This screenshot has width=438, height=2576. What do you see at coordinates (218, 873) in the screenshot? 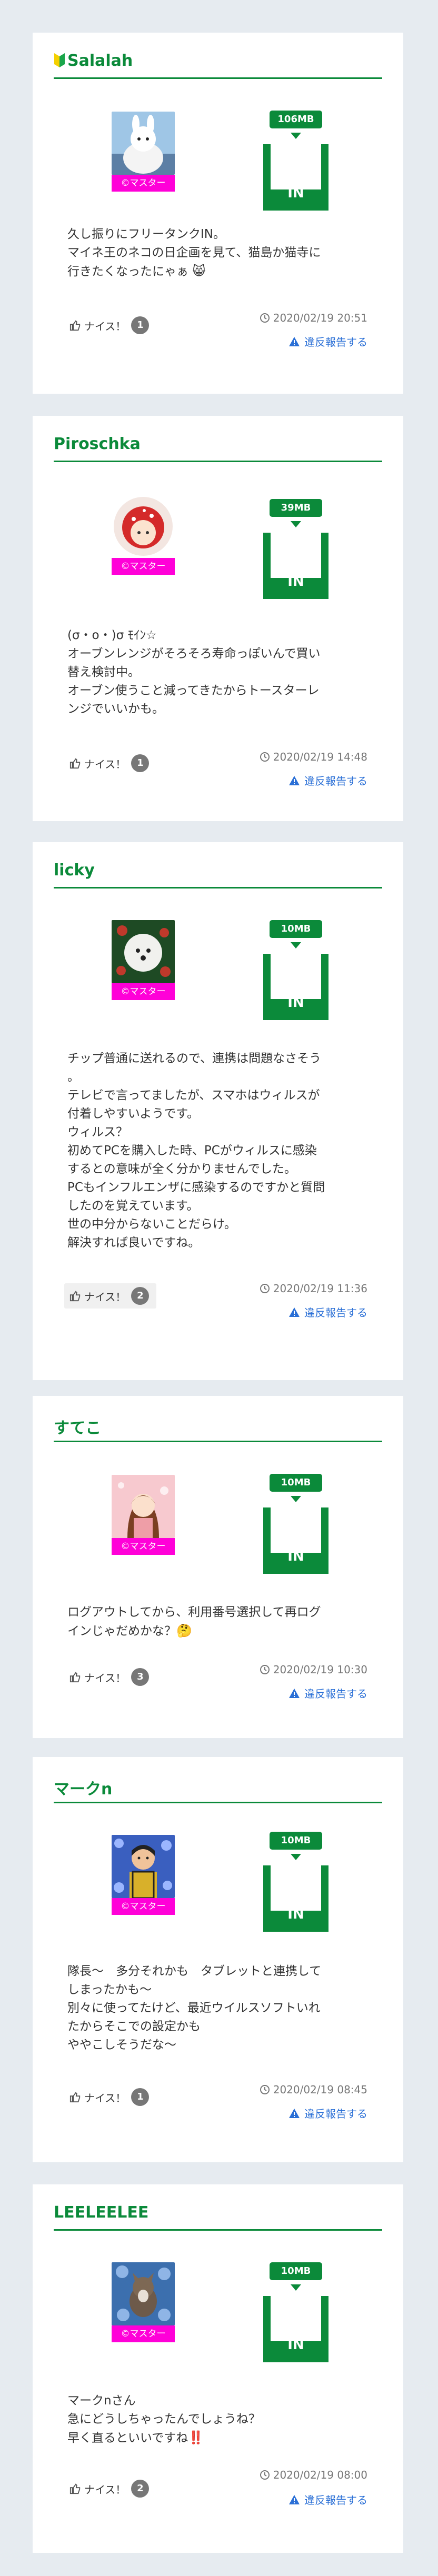
I see `card-header: licky` at bounding box center [218, 873].